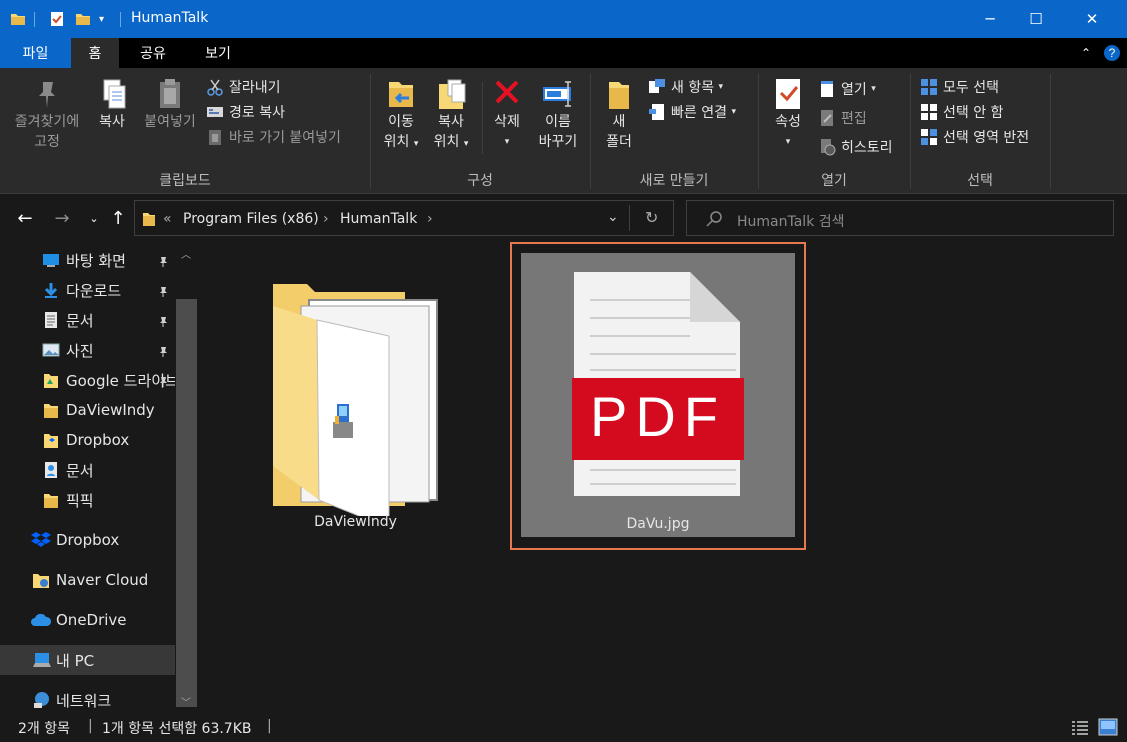 The height and width of the screenshot is (742, 1127). I want to click on breadcrumb-overflow: «, so click(167, 219).